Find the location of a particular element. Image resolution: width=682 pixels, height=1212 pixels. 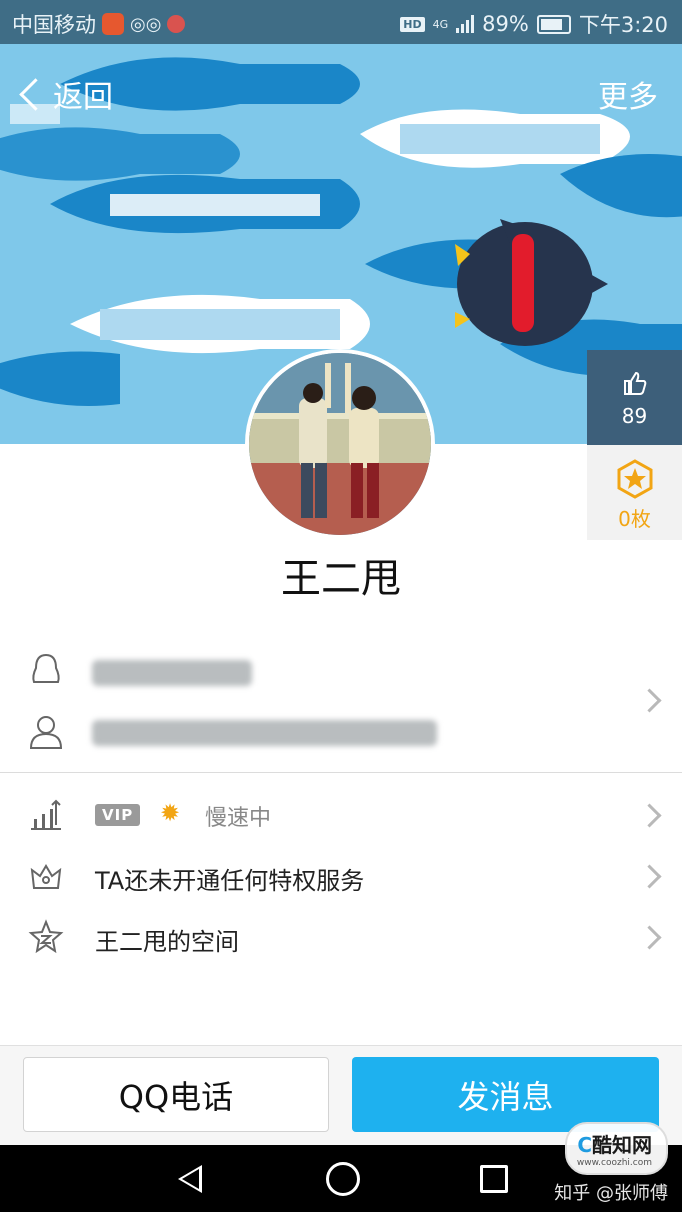

nav-home-icon is located at coordinates (343, 1179).